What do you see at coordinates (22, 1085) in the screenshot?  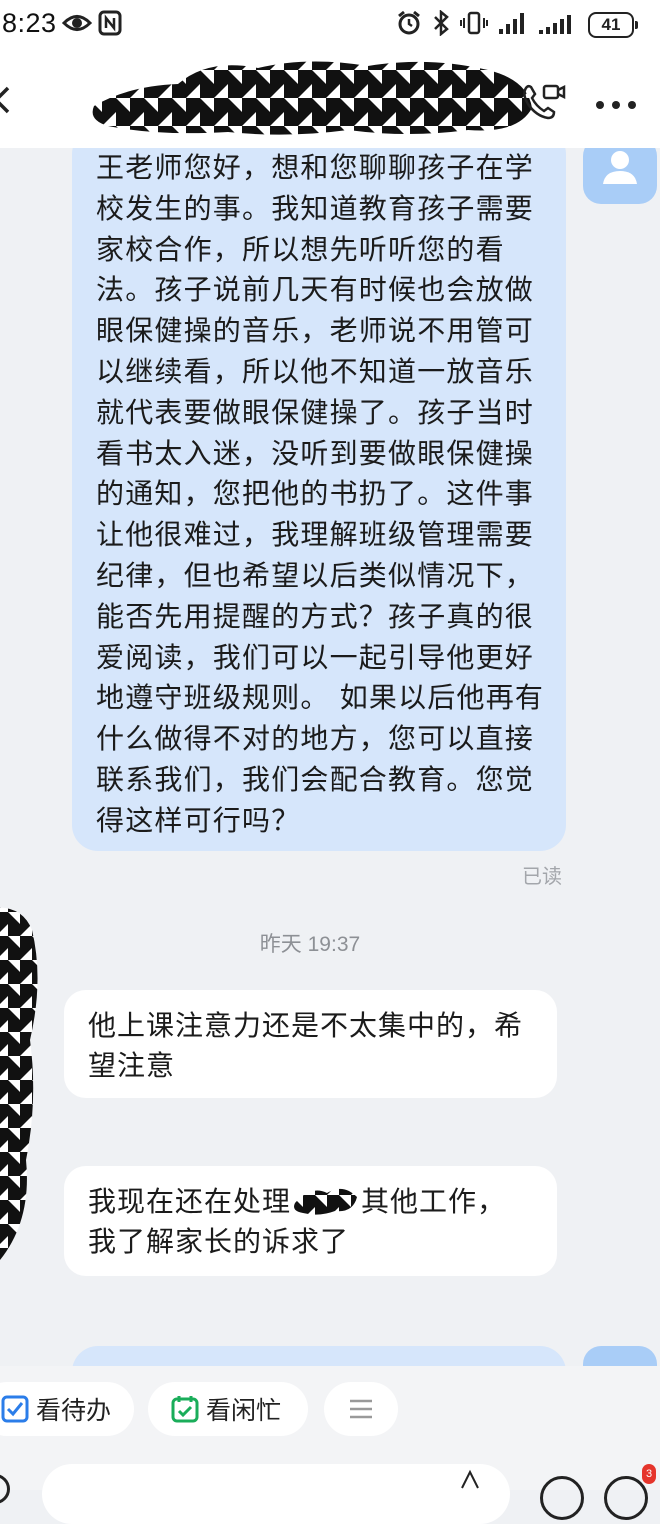 I see `peer-avatar-redacted` at bounding box center [22, 1085].